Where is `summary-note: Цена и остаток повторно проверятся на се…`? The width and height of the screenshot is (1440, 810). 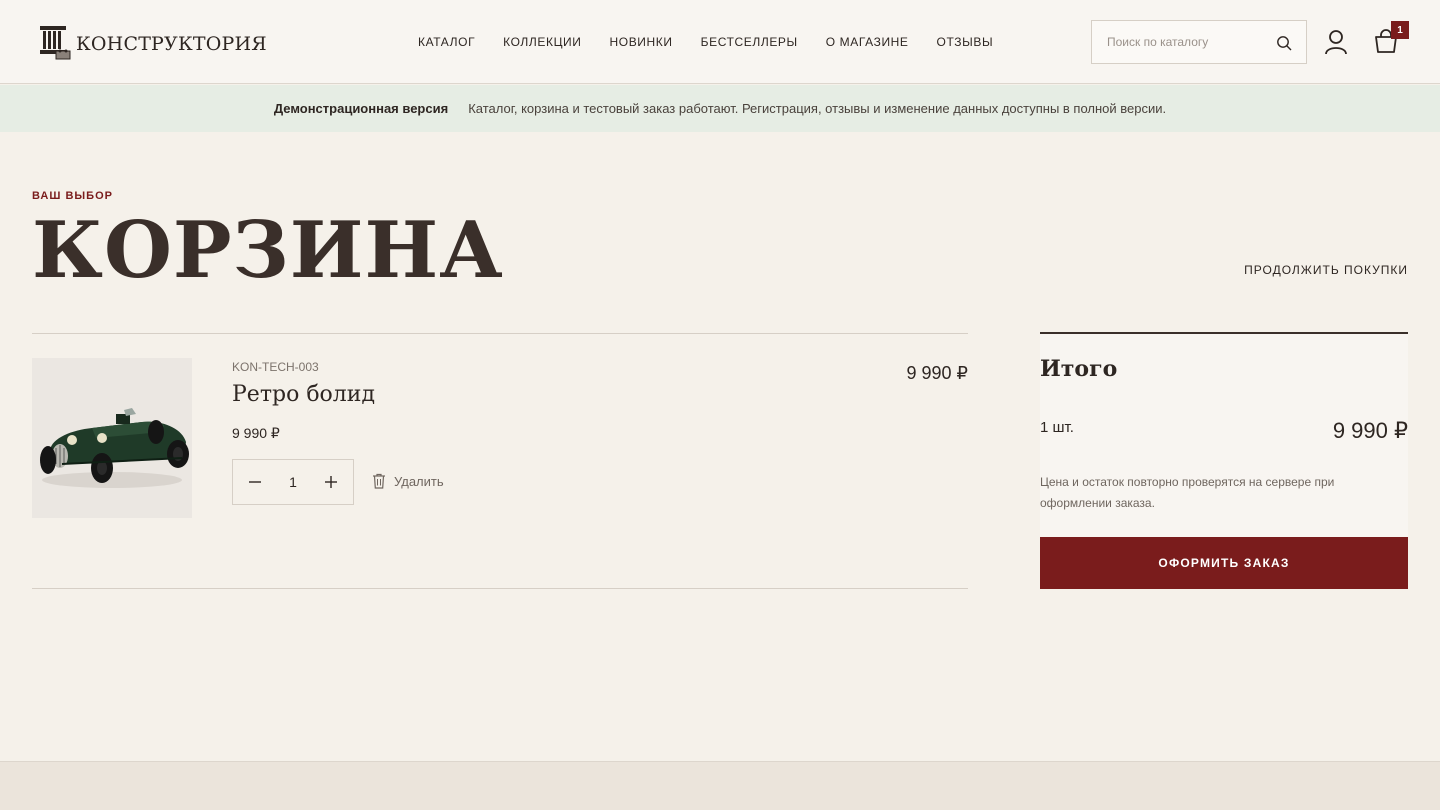 summary-note: Цена и остаток повторно проверятся на се… is located at coordinates (1187, 492).